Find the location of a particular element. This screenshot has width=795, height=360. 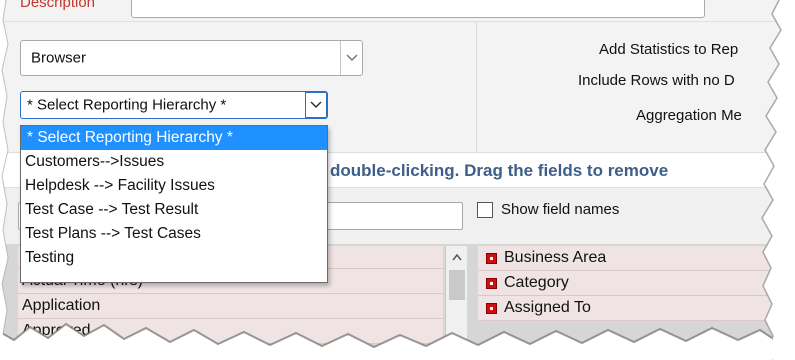

dropdown-option: Testing is located at coordinates (174, 258).